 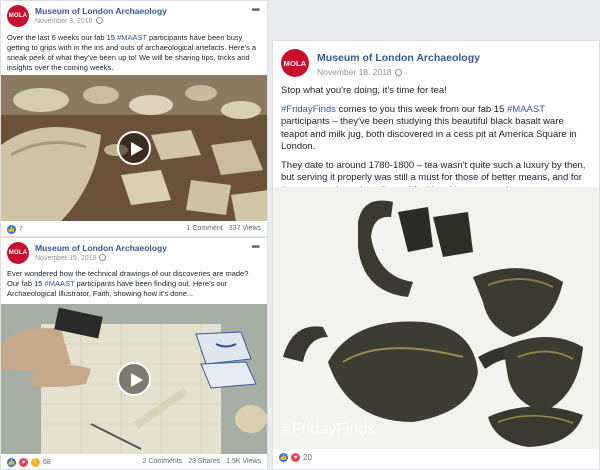 What do you see at coordinates (163, 461) in the screenshot?
I see `comments-count: 2 Comments` at bounding box center [163, 461].